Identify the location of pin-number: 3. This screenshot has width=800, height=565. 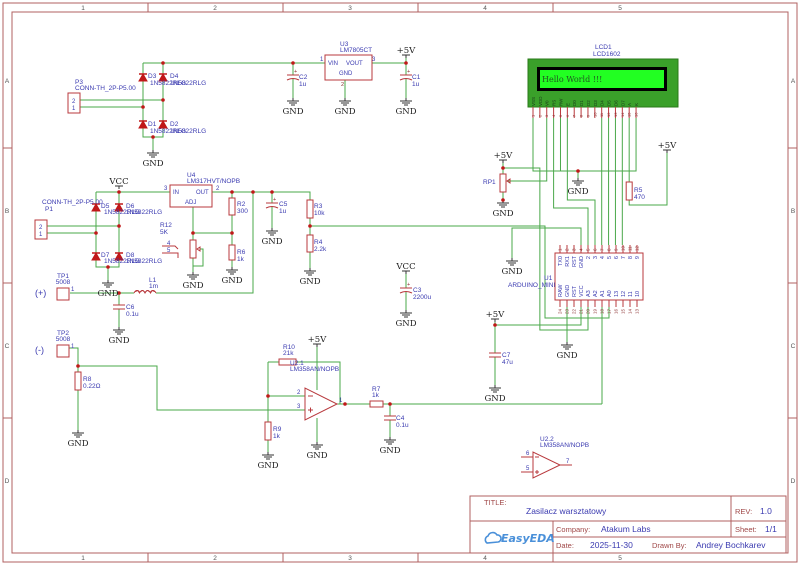
(166, 189).